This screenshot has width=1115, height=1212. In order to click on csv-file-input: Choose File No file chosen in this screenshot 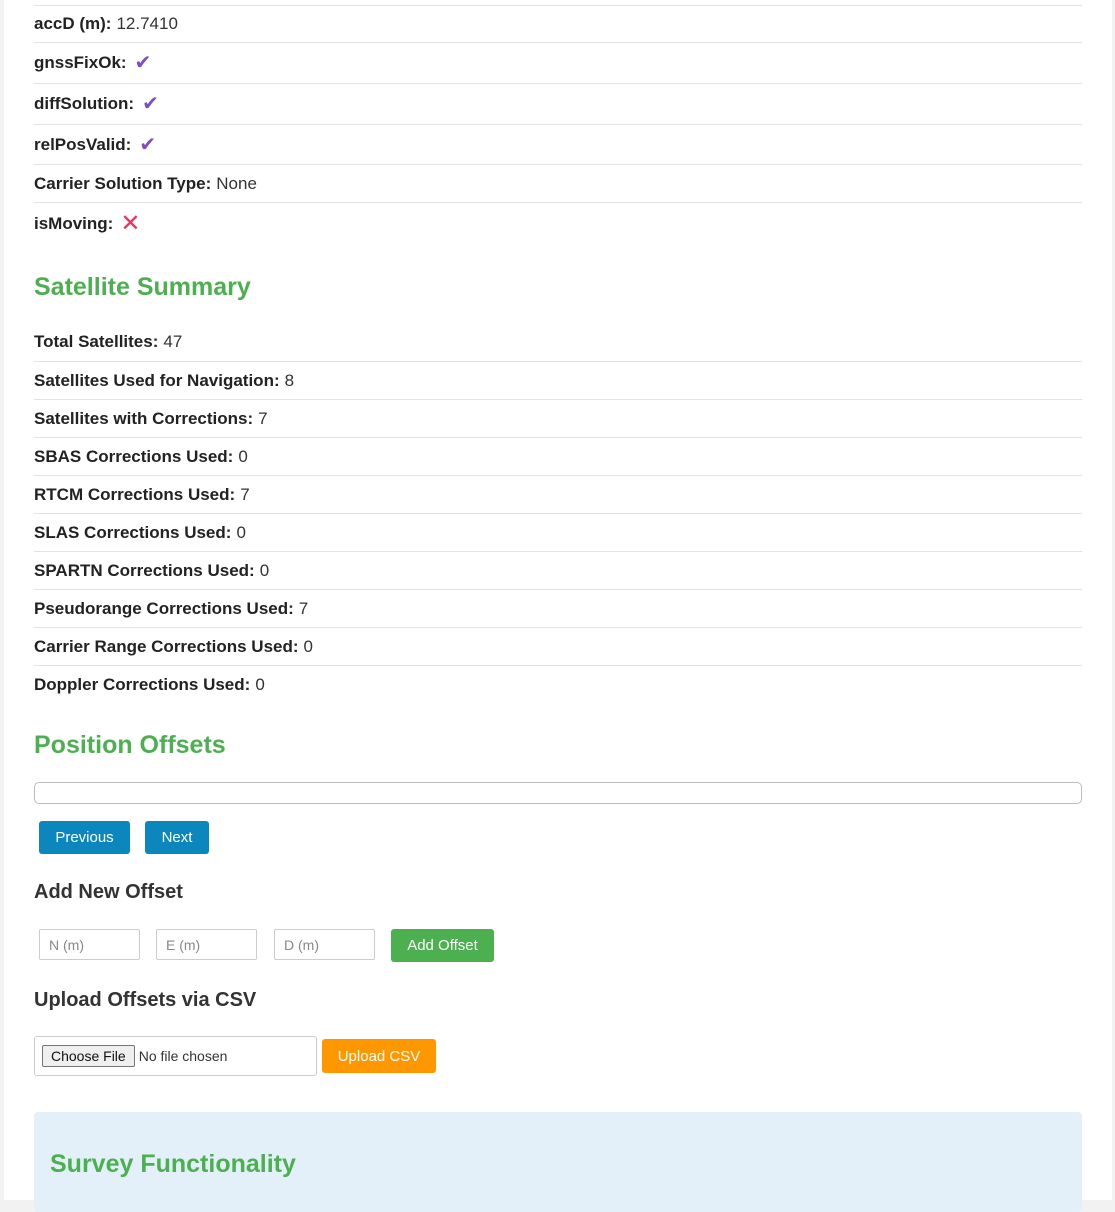, I will do `click(175, 1056)`.